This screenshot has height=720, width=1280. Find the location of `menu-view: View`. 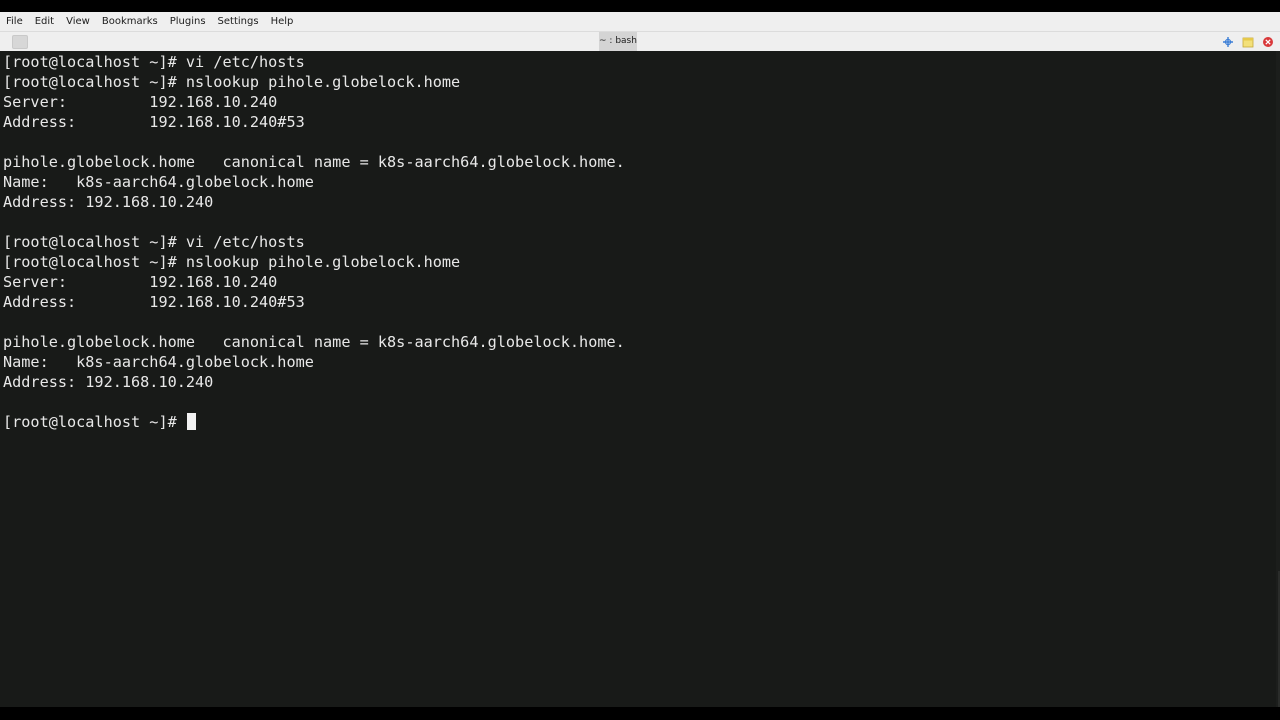

menu-view: View is located at coordinates (78, 21).